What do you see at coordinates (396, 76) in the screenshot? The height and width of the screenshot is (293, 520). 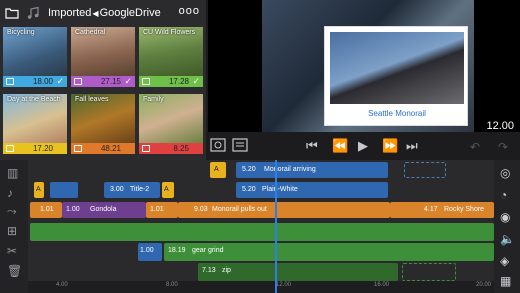 I see `title-card-overlay: Seattle Monorail` at bounding box center [396, 76].